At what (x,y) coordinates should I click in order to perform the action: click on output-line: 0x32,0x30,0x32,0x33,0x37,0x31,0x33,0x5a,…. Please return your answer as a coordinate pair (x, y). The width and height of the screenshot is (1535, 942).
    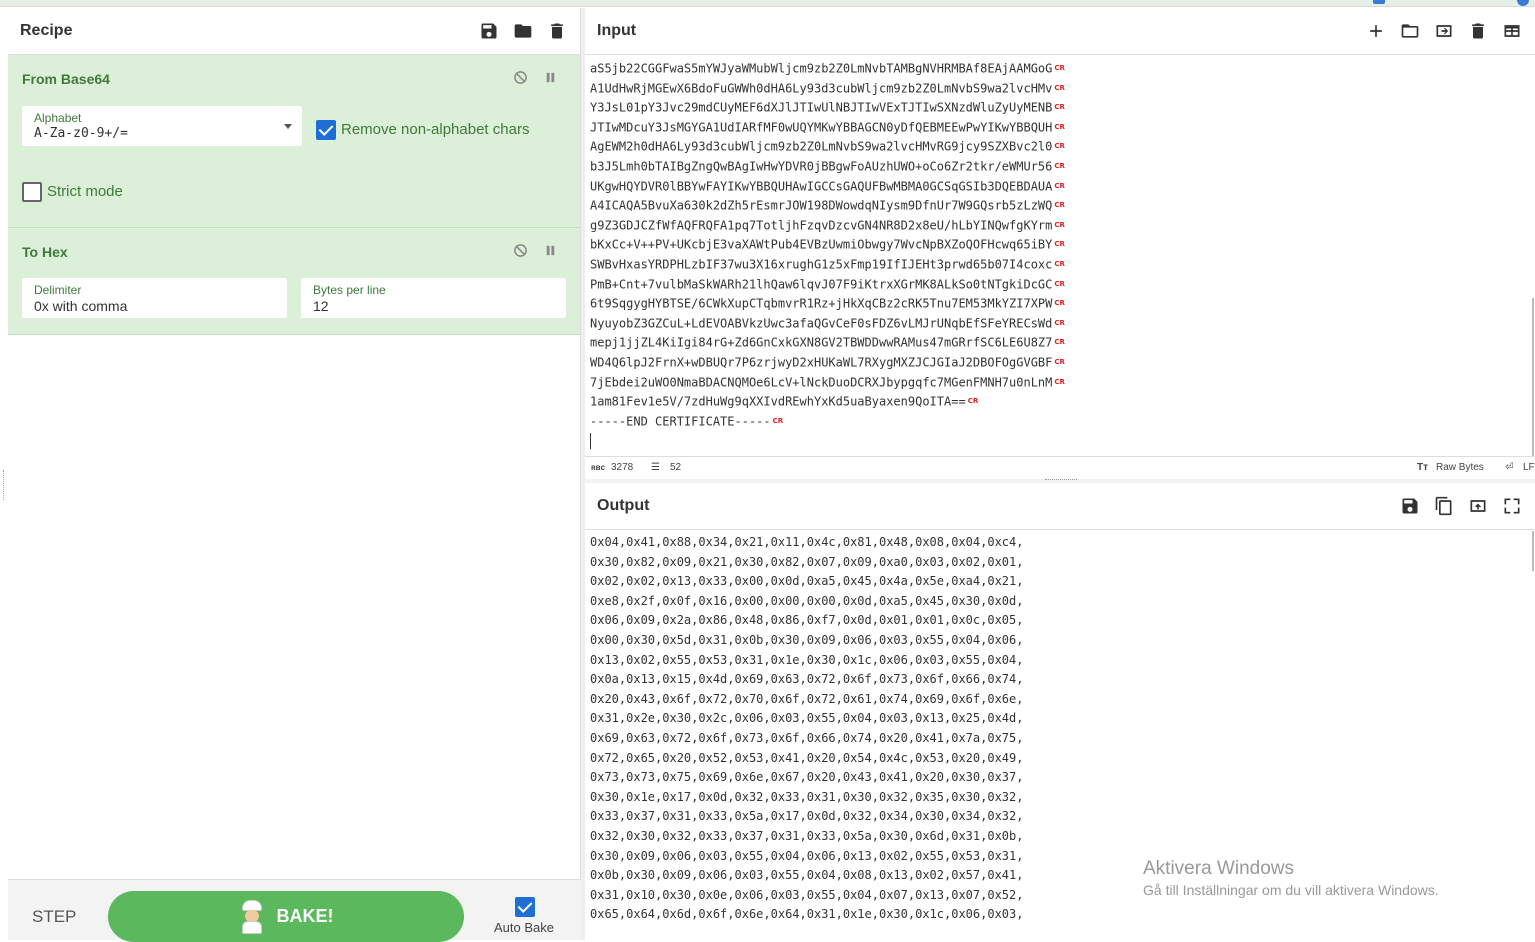
    Looking at the image, I should click on (807, 835).